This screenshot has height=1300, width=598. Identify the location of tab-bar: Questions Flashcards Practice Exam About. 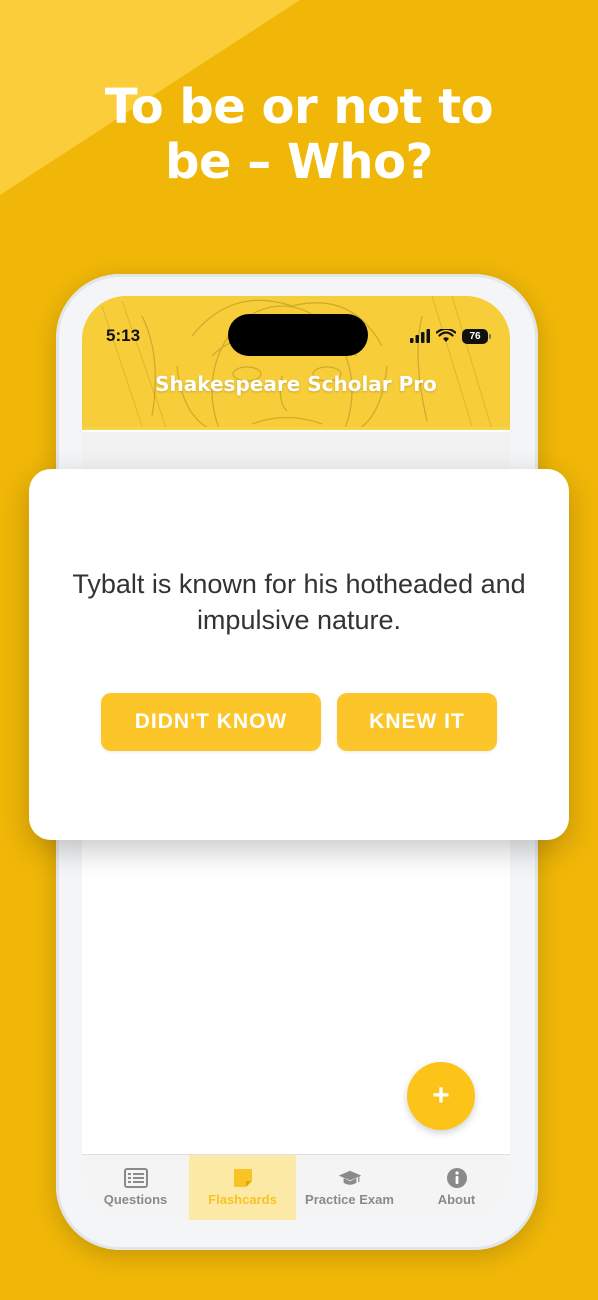
(296, 1187).